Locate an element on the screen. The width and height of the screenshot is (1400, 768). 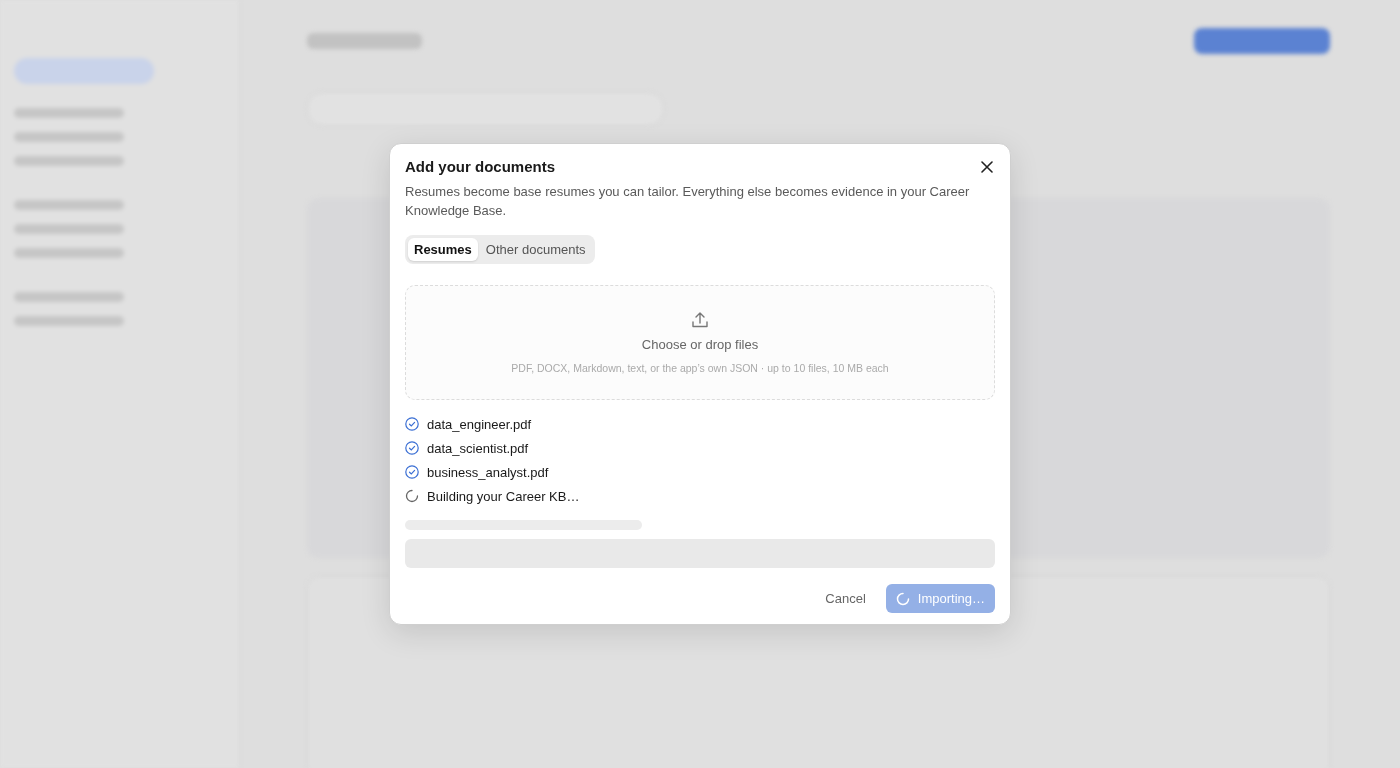
tab: Other documents is located at coordinates (535, 249).